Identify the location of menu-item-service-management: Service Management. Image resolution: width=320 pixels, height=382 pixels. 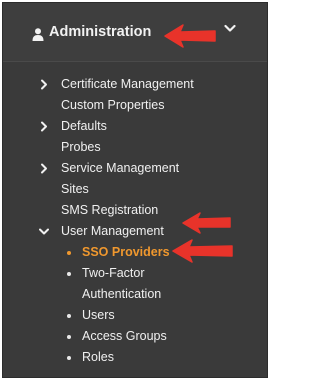
(135, 168).